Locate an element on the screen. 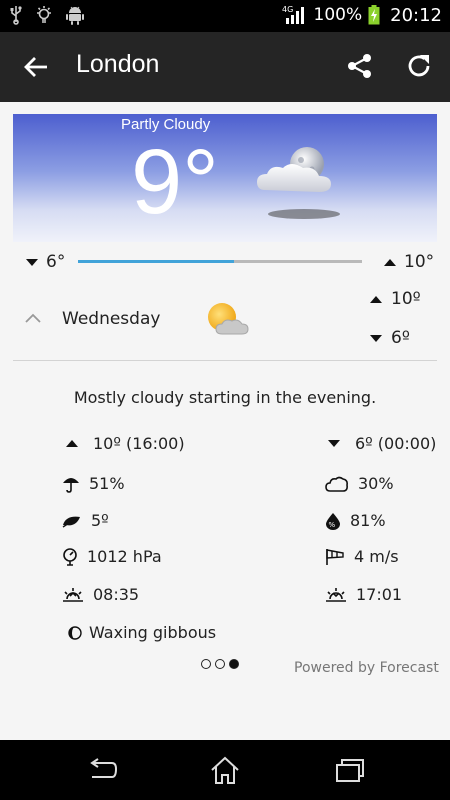  back-icon is located at coordinates (102, 770).